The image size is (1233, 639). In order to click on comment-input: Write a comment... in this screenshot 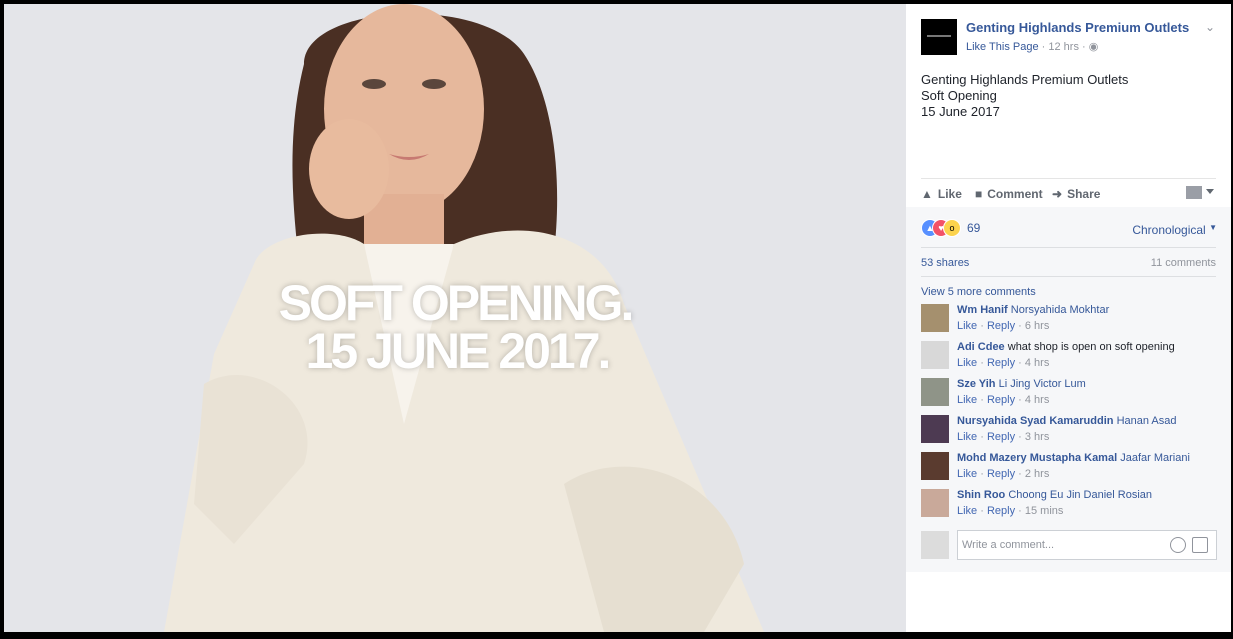, I will do `click(1087, 545)`.